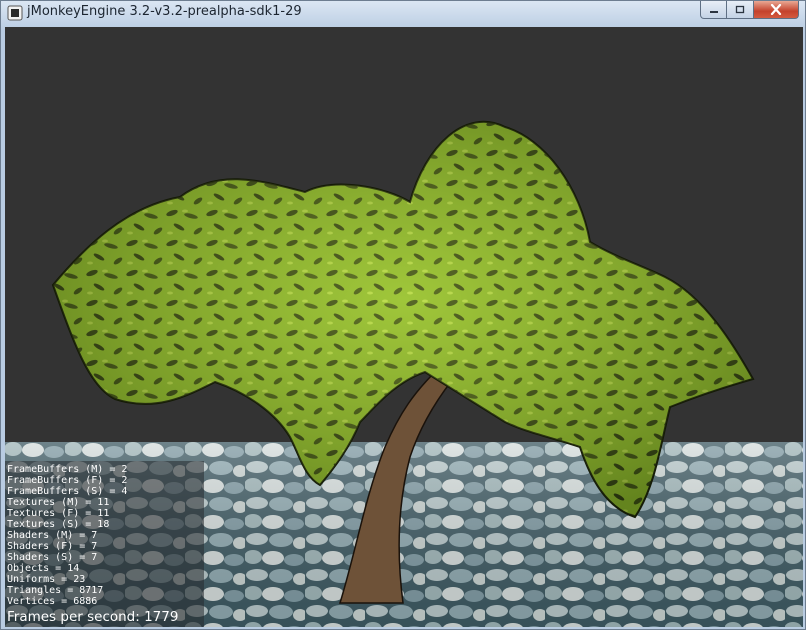  I want to click on maximize-icon, so click(740, 9).